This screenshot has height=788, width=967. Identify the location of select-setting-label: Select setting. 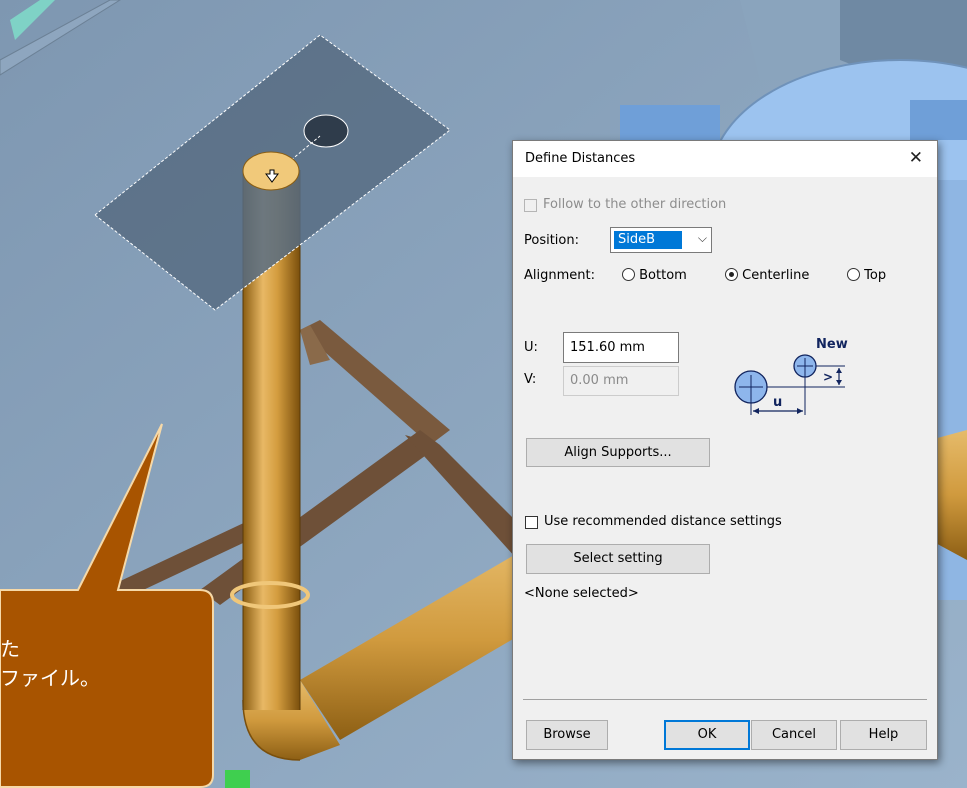
(618, 558).